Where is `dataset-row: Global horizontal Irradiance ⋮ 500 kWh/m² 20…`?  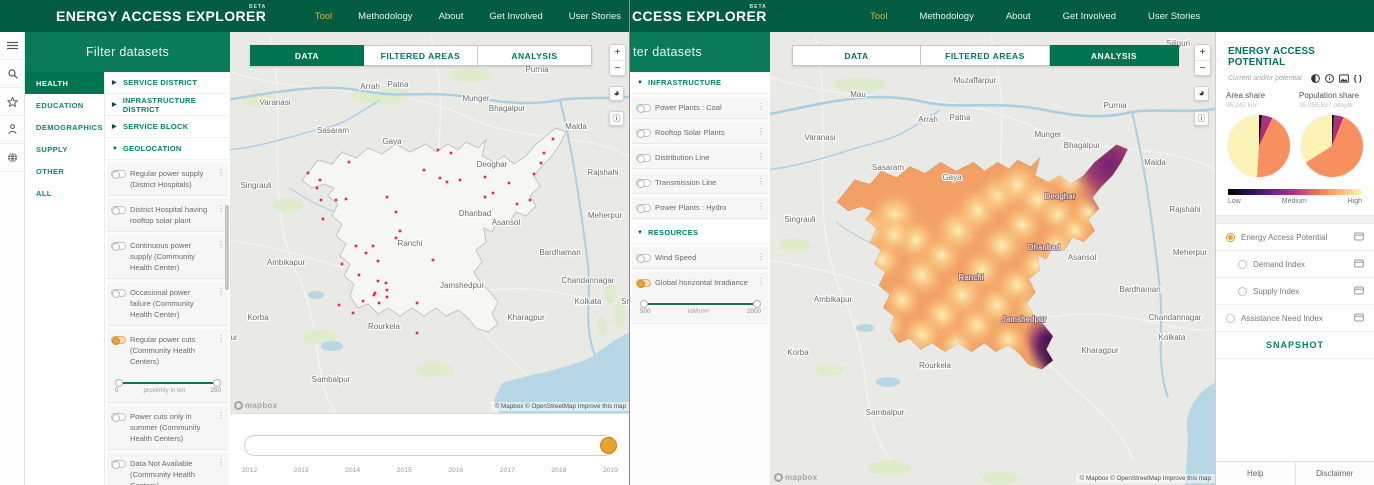
dataset-row: Global horizontal Irradiance ⋮ 500 kWh/m² 20… is located at coordinates (700, 298).